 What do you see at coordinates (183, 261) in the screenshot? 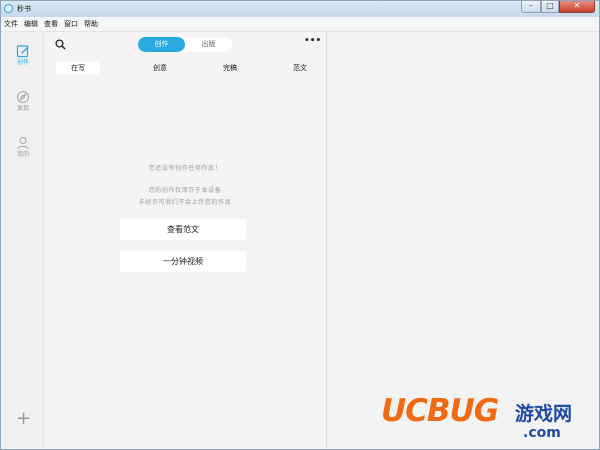
I see `one-minute-video-button: 一分钟视频` at bounding box center [183, 261].